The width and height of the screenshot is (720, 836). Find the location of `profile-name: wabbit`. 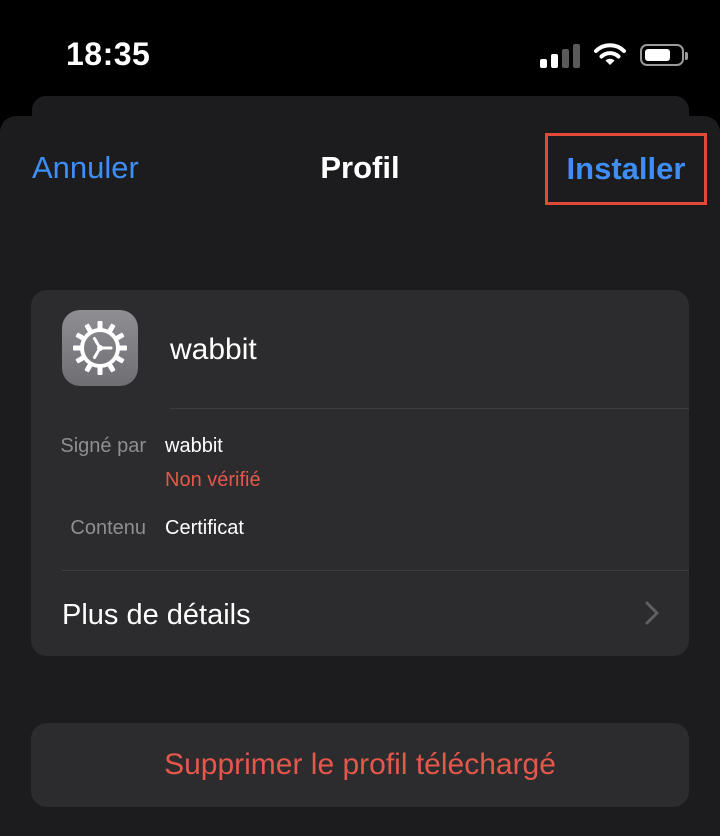

profile-name: wabbit is located at coordinates (213, 349).